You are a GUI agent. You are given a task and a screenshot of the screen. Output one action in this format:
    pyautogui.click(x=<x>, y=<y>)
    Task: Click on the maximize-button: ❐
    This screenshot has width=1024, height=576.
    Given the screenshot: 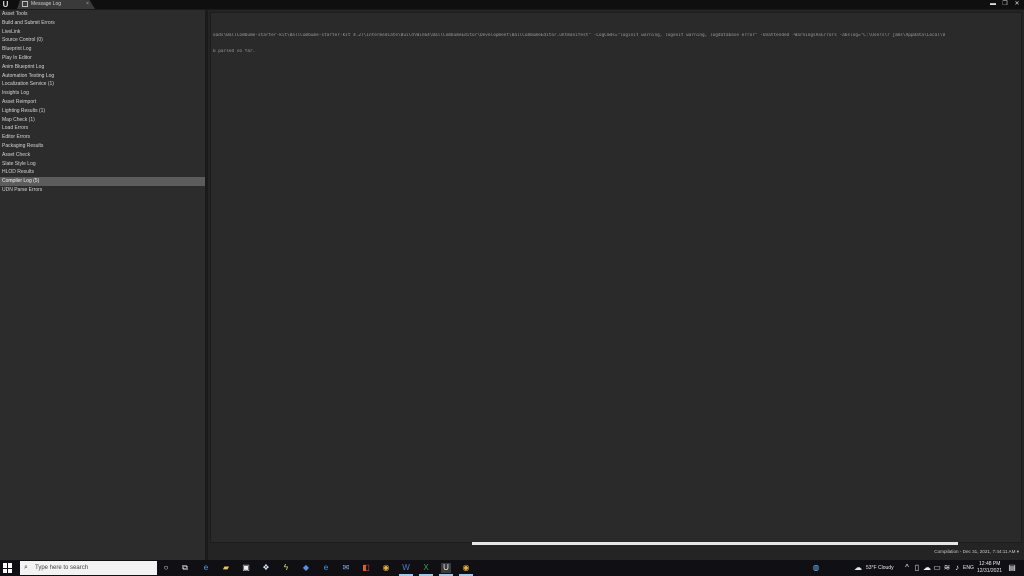 What is the action you would take?
    pyautogui.click(x=1005, y=4)
    